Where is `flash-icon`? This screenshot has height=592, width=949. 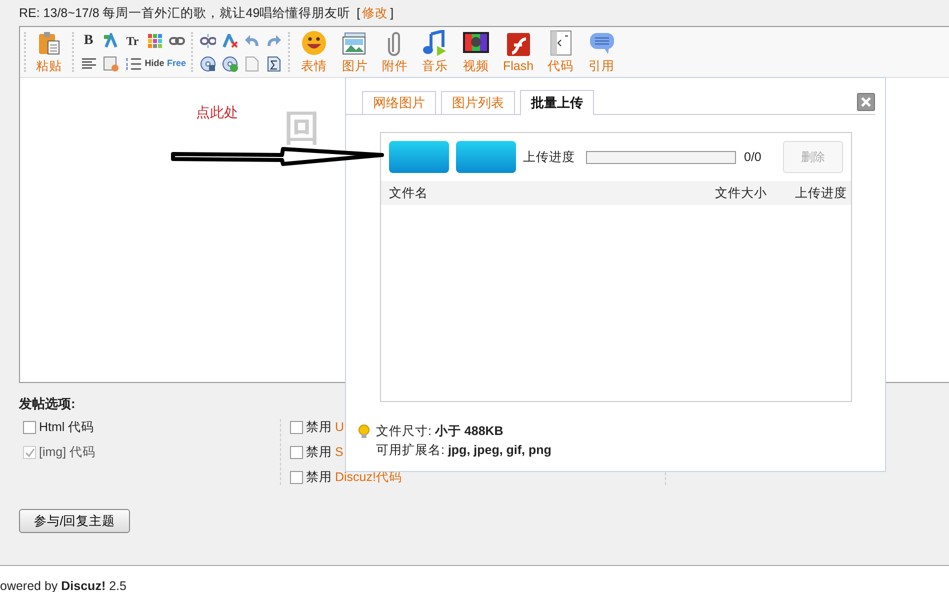
flash-icon is located at coordinates (518, 44).